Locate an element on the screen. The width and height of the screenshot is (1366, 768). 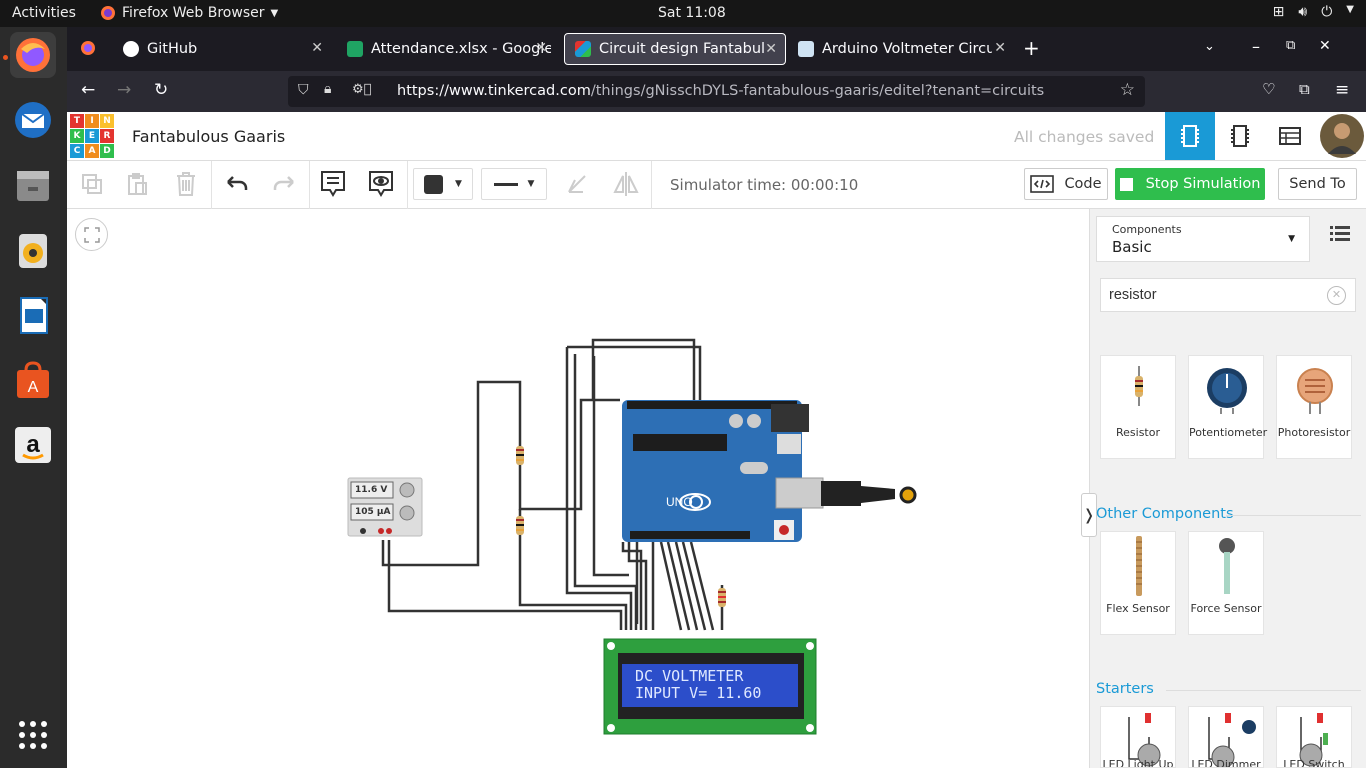
component-list-icon is located at coordinates (1290, 136).